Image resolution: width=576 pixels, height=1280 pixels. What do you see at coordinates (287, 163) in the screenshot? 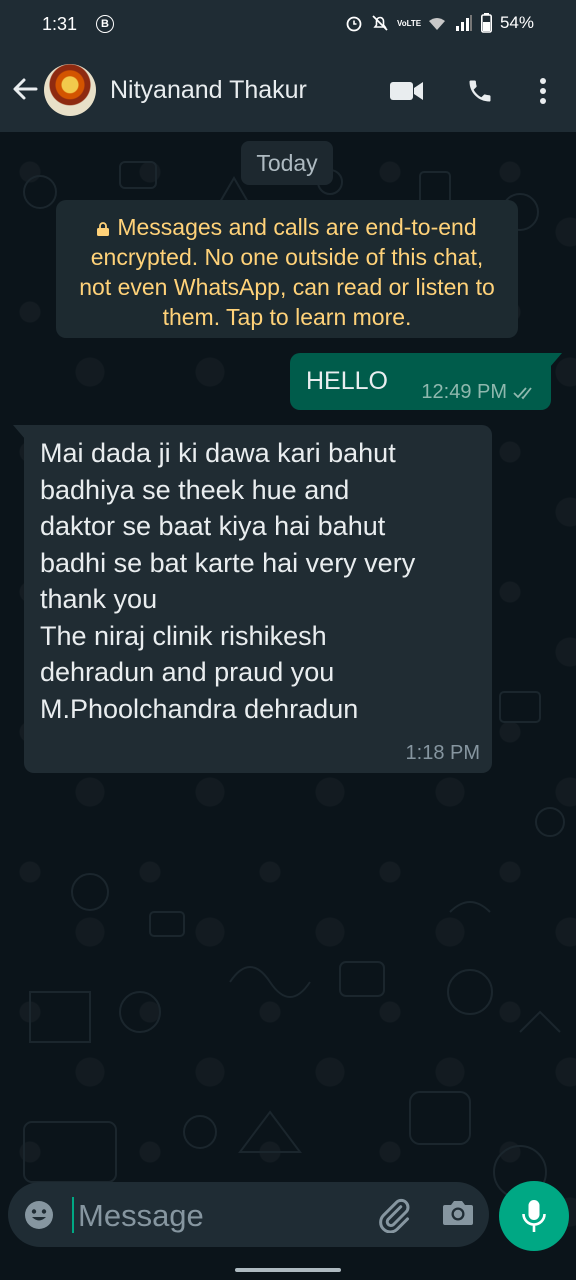
I see `date-chip: Today` at bounding box center [287, 163].